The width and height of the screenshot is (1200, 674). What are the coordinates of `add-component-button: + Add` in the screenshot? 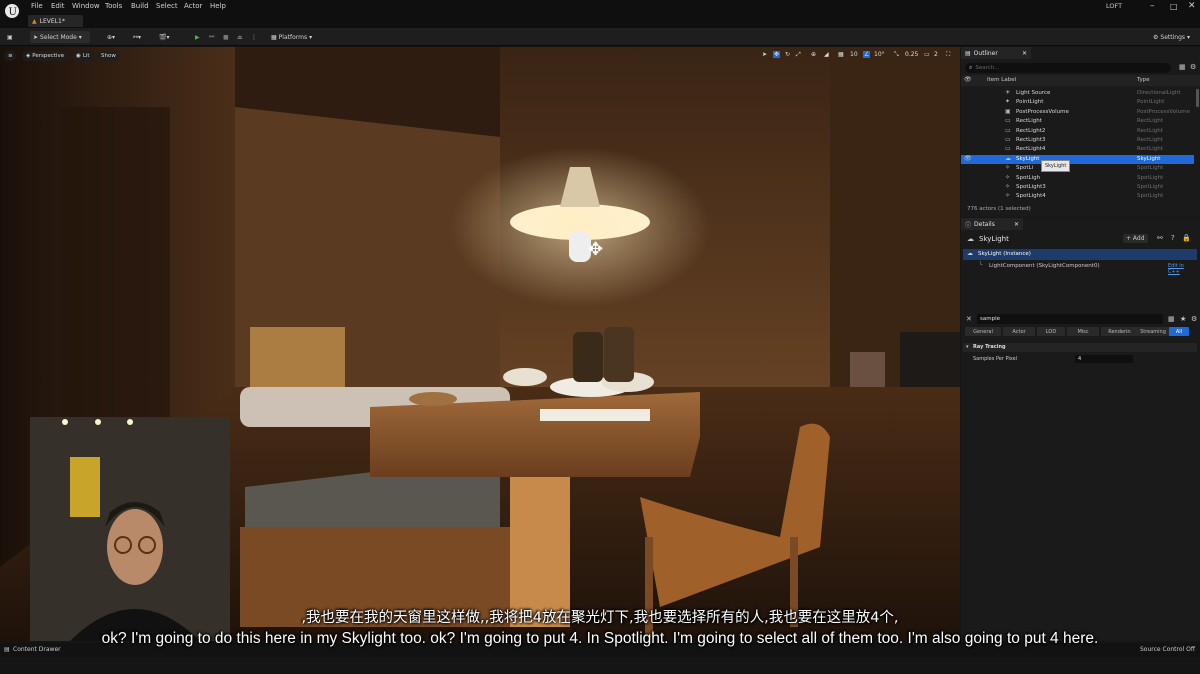 It's located at (1135, 238).